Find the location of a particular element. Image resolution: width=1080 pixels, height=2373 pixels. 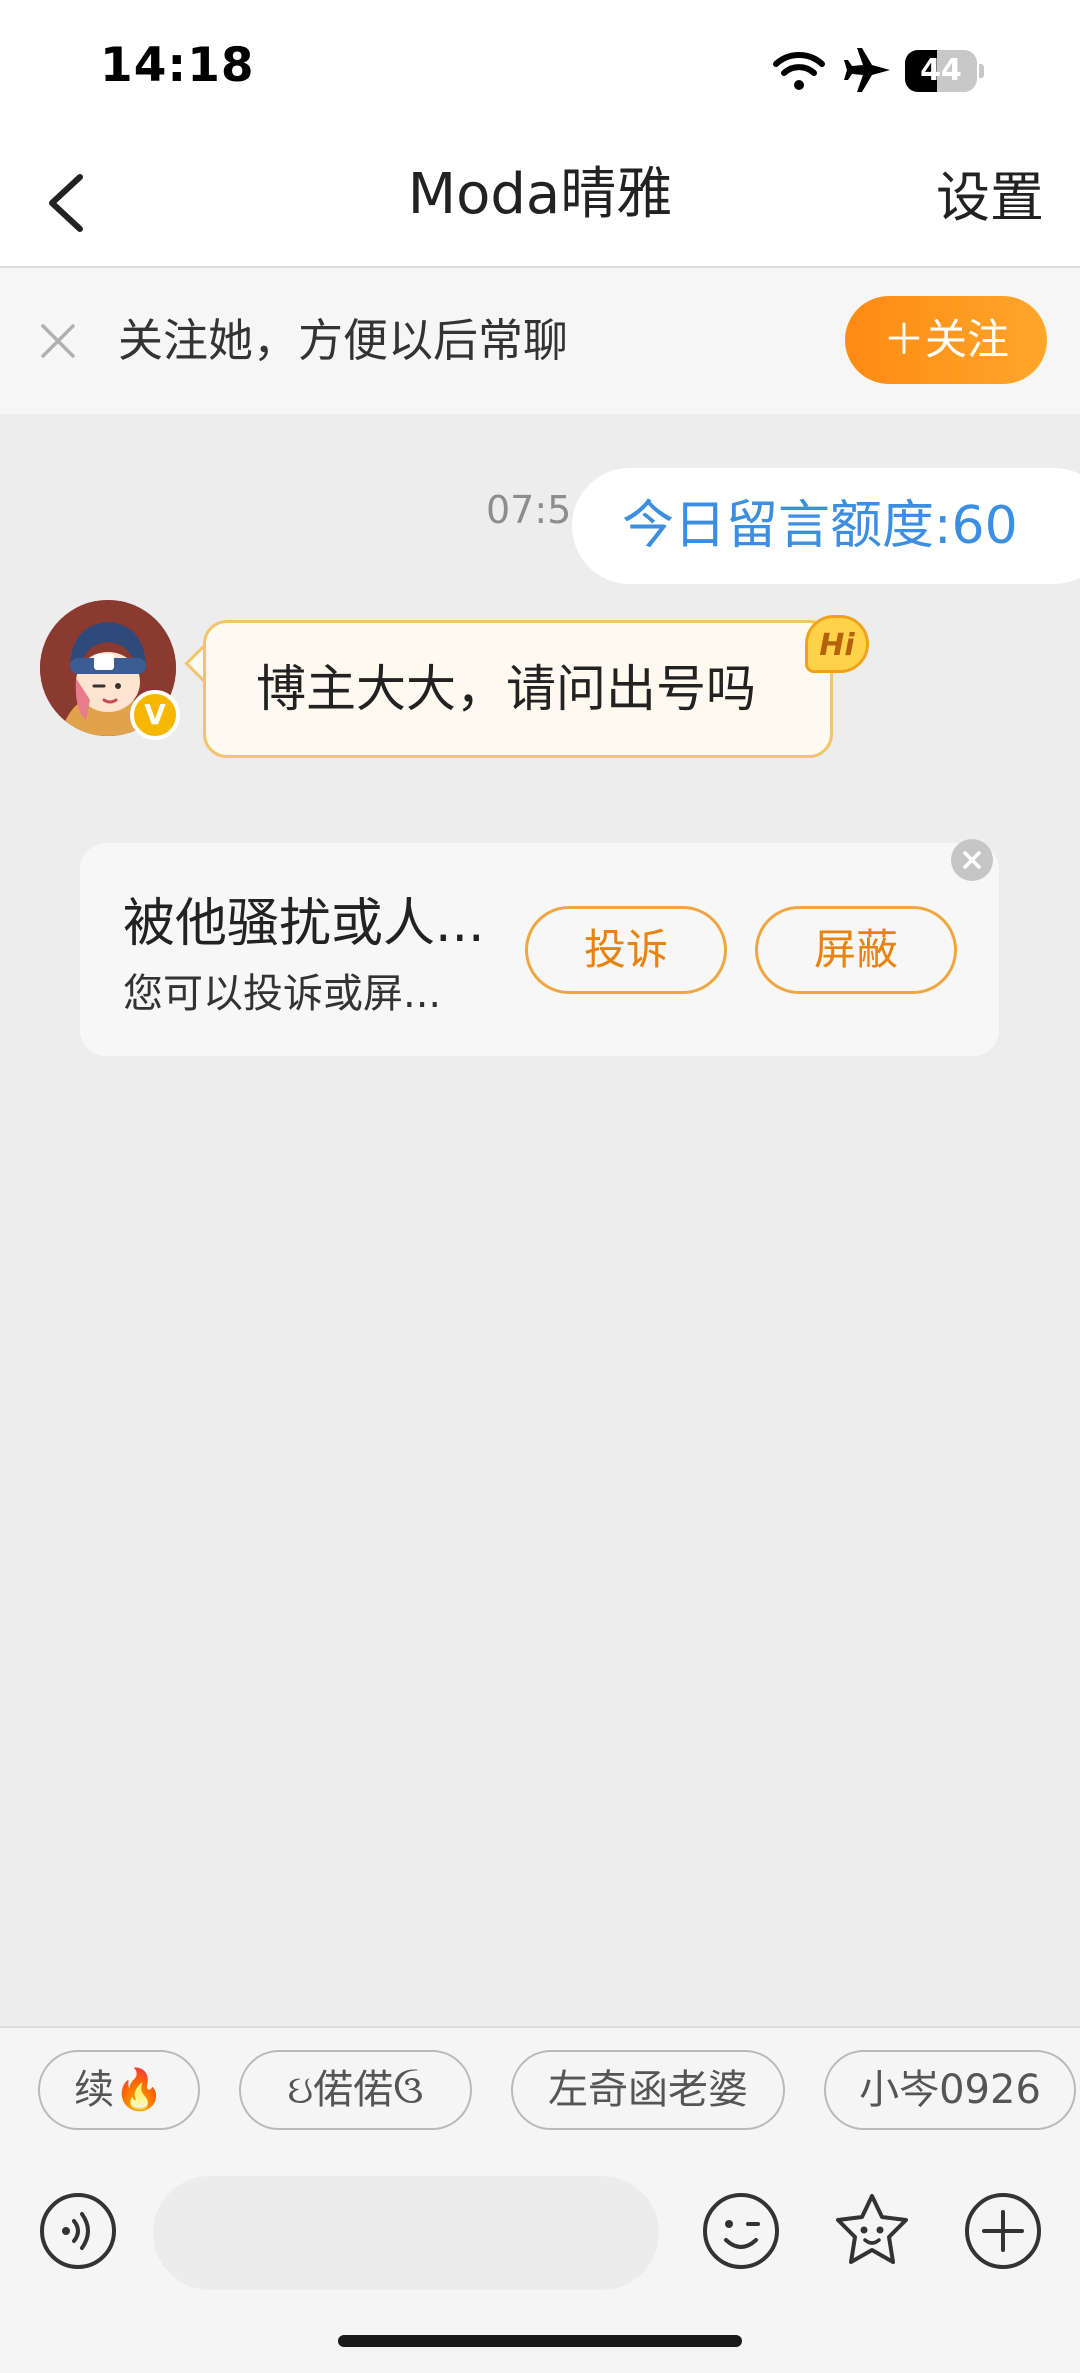

report-button: 投诉 is located at coordinates (626, 950).